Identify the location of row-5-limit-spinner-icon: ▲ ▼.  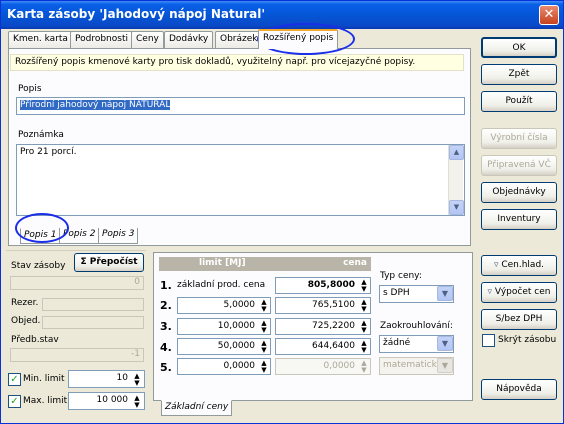
(264, 367).